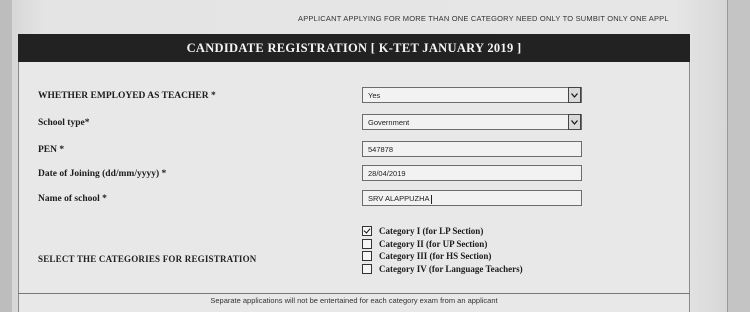 The image size is (750, 312). Describe the element at coordinates (472, 173) in the screenshot. I see `doj-input: 28/04/2019` at that location.